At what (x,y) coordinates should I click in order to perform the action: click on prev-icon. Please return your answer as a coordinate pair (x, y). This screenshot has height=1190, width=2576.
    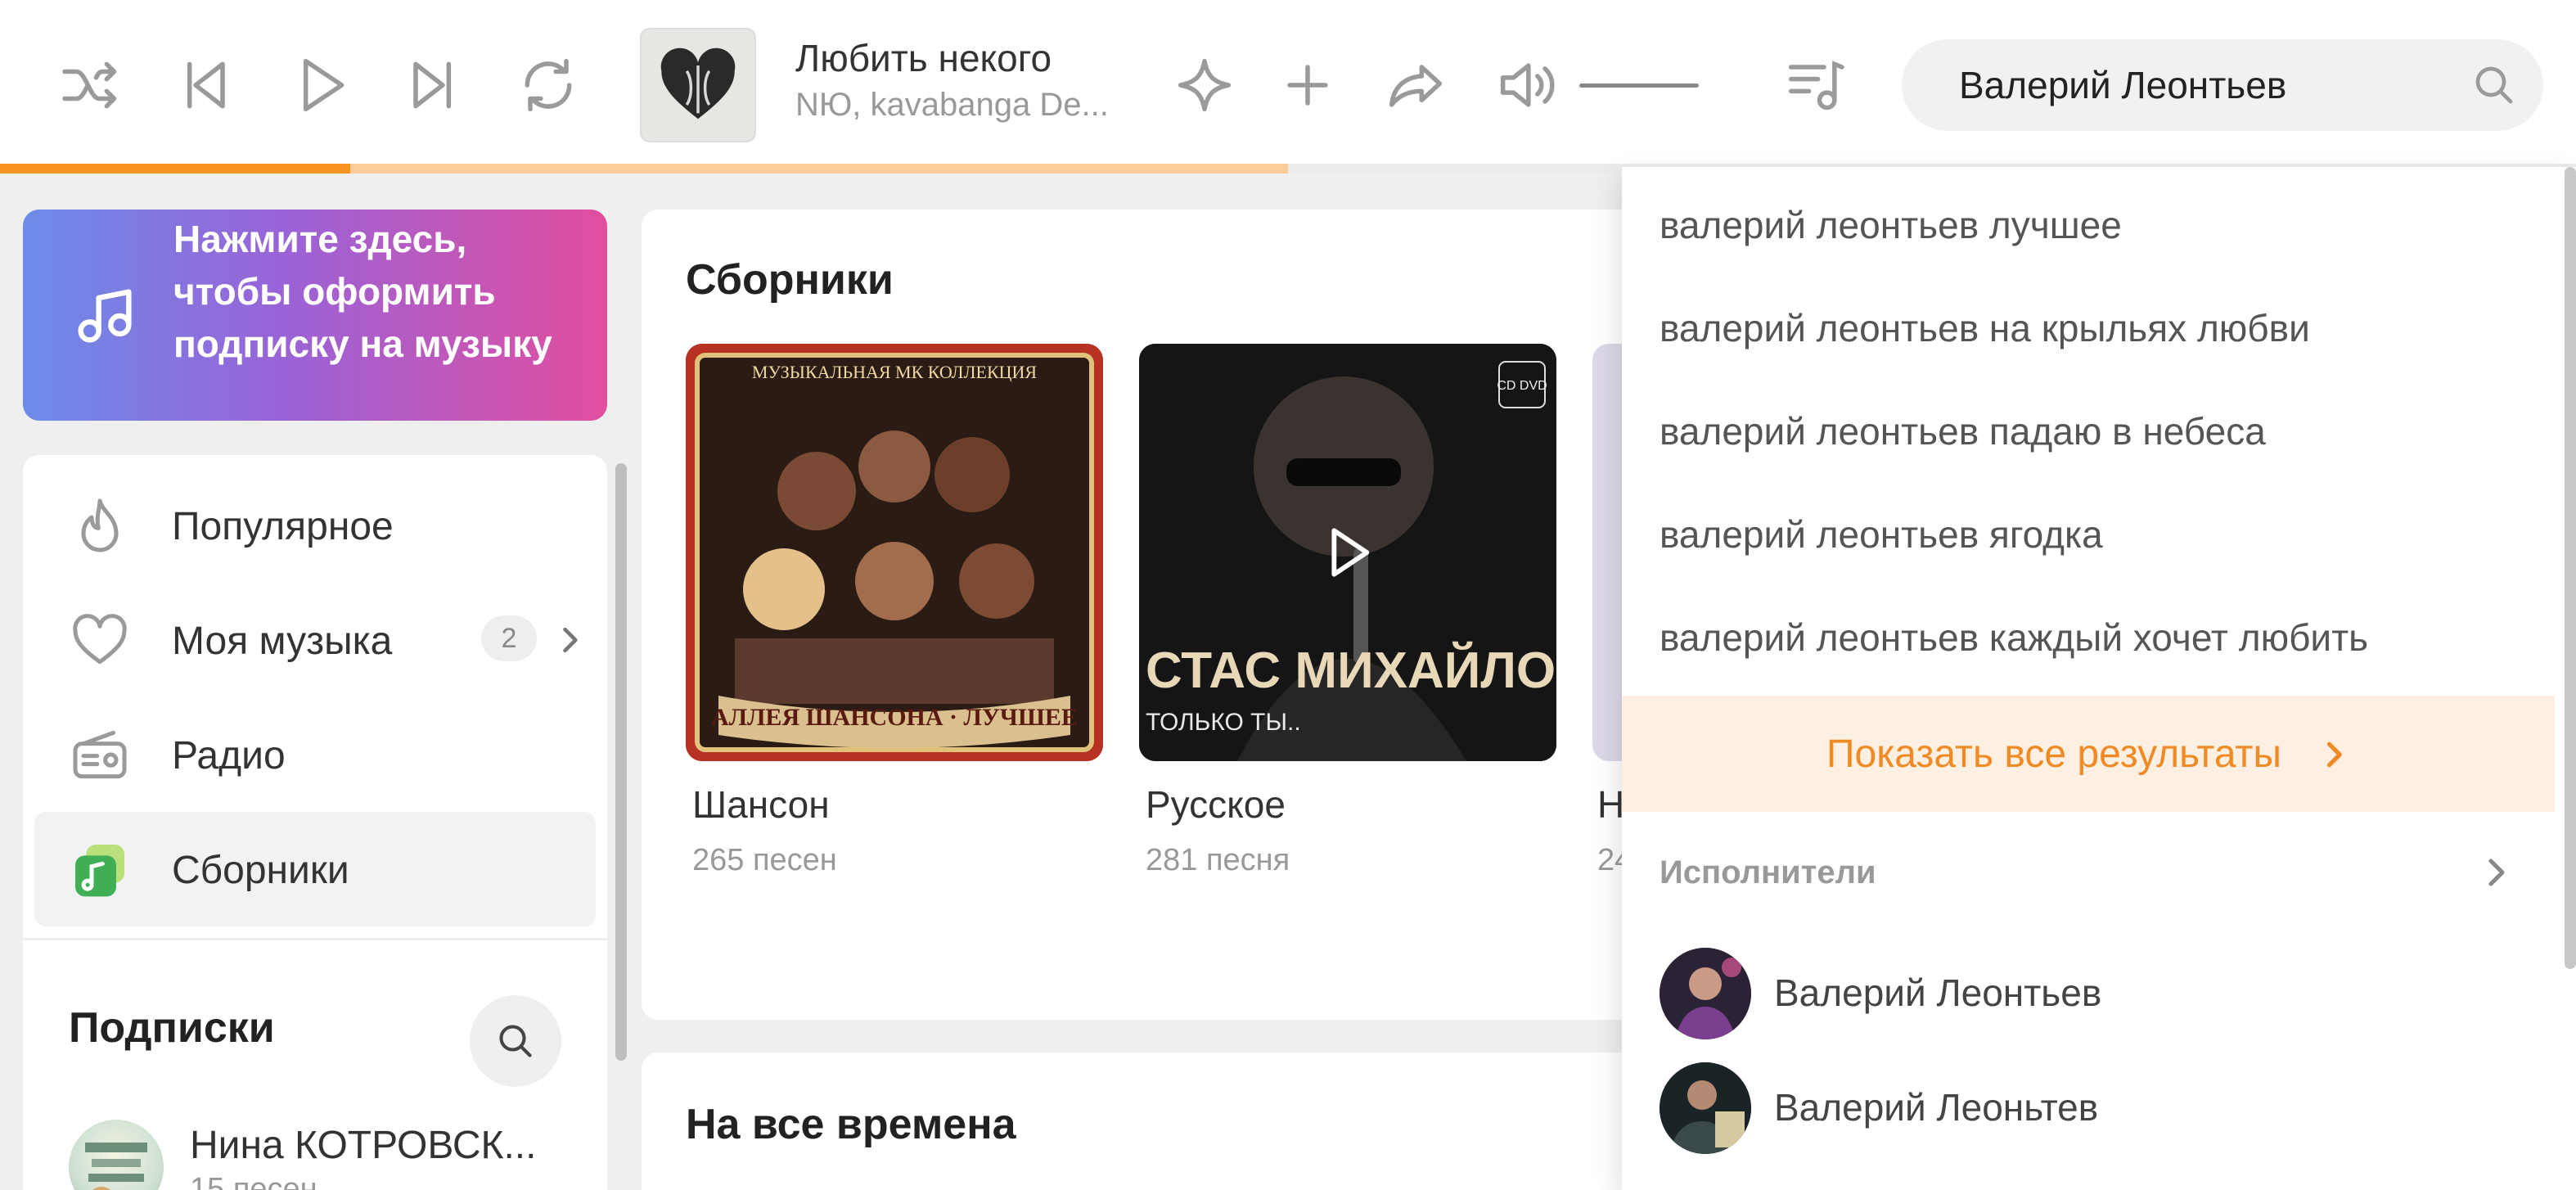
    Looking at the image, I should click on (206, 85).